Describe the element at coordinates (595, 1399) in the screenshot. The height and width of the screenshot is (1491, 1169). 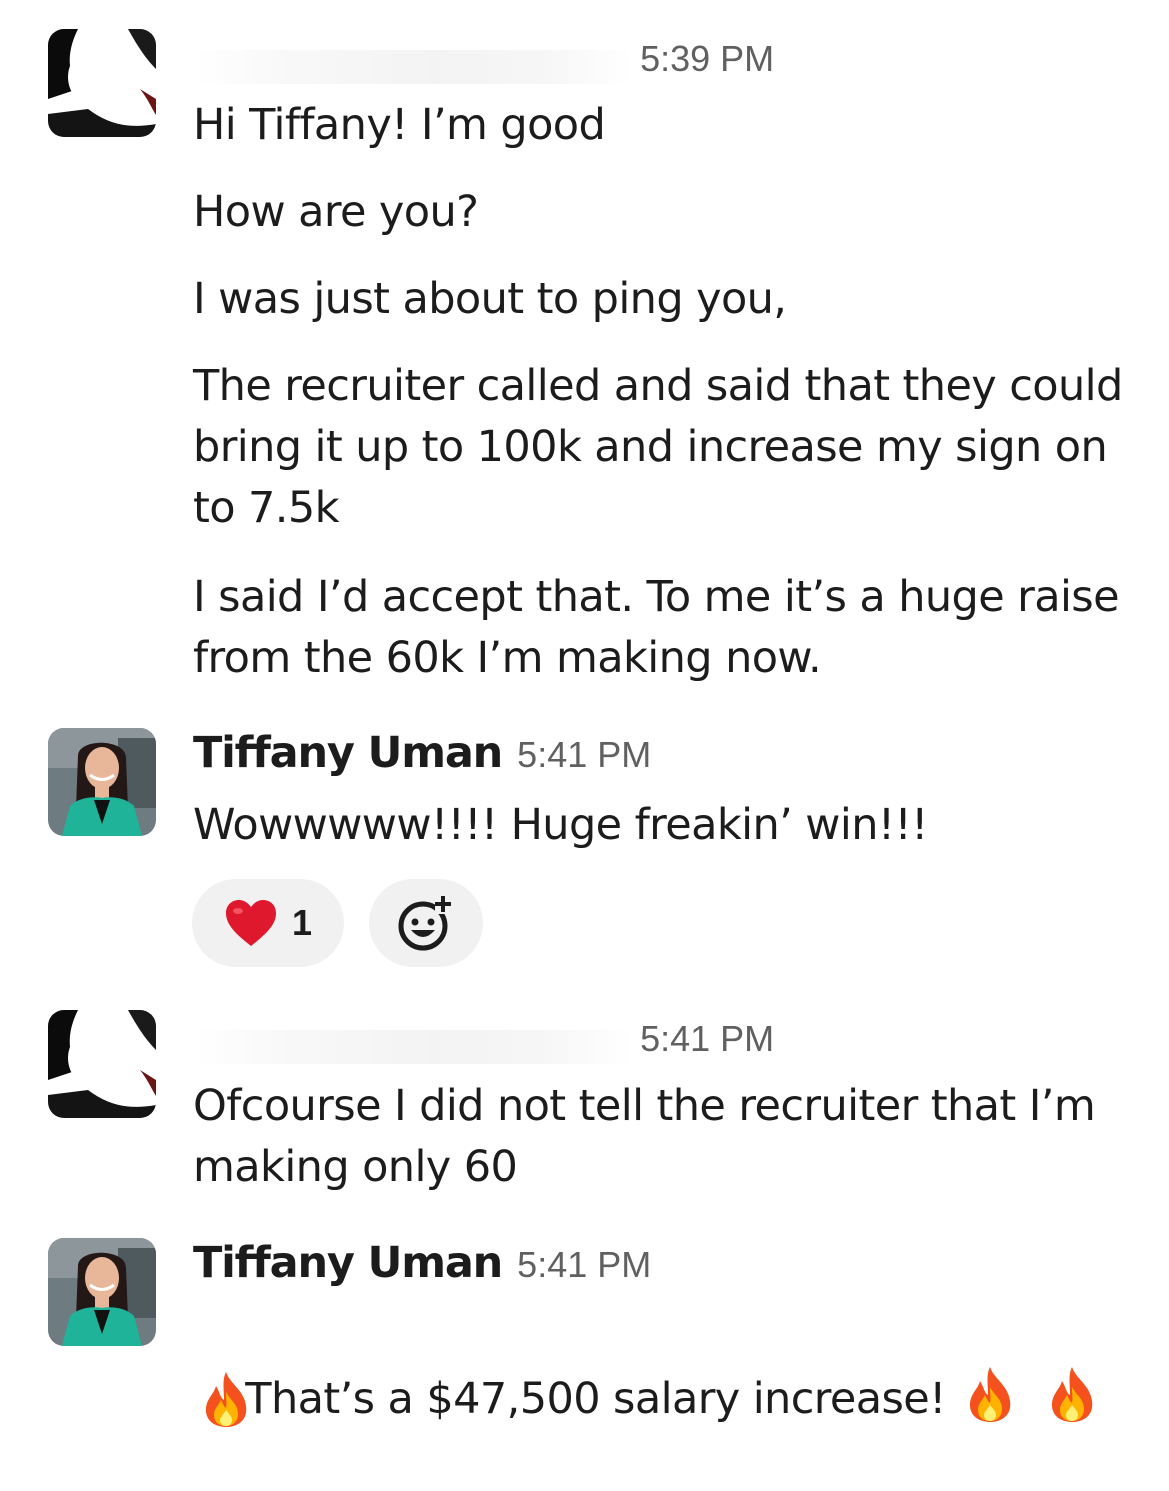
I see `message-text-content: That’s a $47,500 salary increase!` at that location.